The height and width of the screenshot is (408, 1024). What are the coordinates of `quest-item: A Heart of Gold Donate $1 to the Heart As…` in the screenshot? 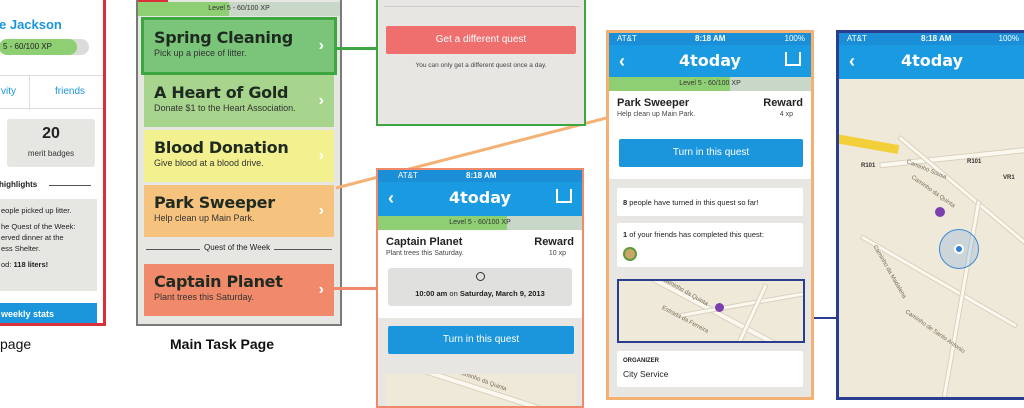 It's located at (239, 101).